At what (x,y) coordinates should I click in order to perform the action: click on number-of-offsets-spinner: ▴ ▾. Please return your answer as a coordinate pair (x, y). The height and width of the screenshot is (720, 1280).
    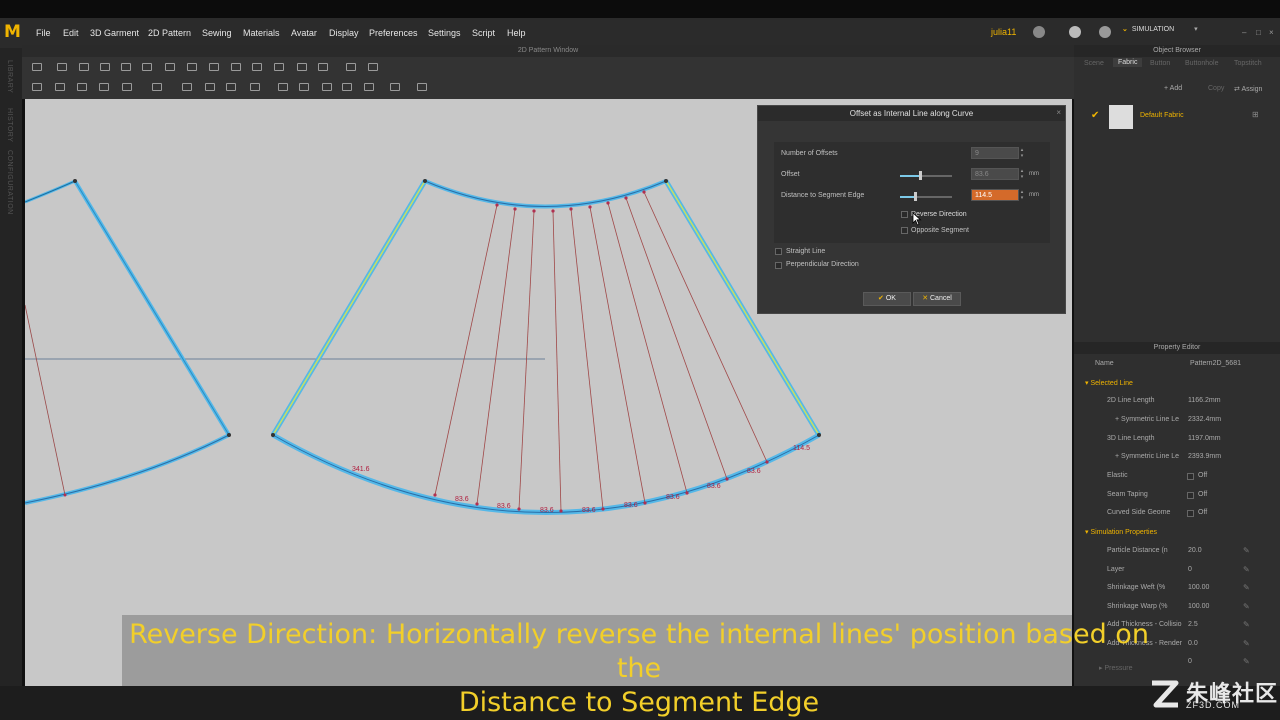
    Looking at the image, I should click on (1022, 153).